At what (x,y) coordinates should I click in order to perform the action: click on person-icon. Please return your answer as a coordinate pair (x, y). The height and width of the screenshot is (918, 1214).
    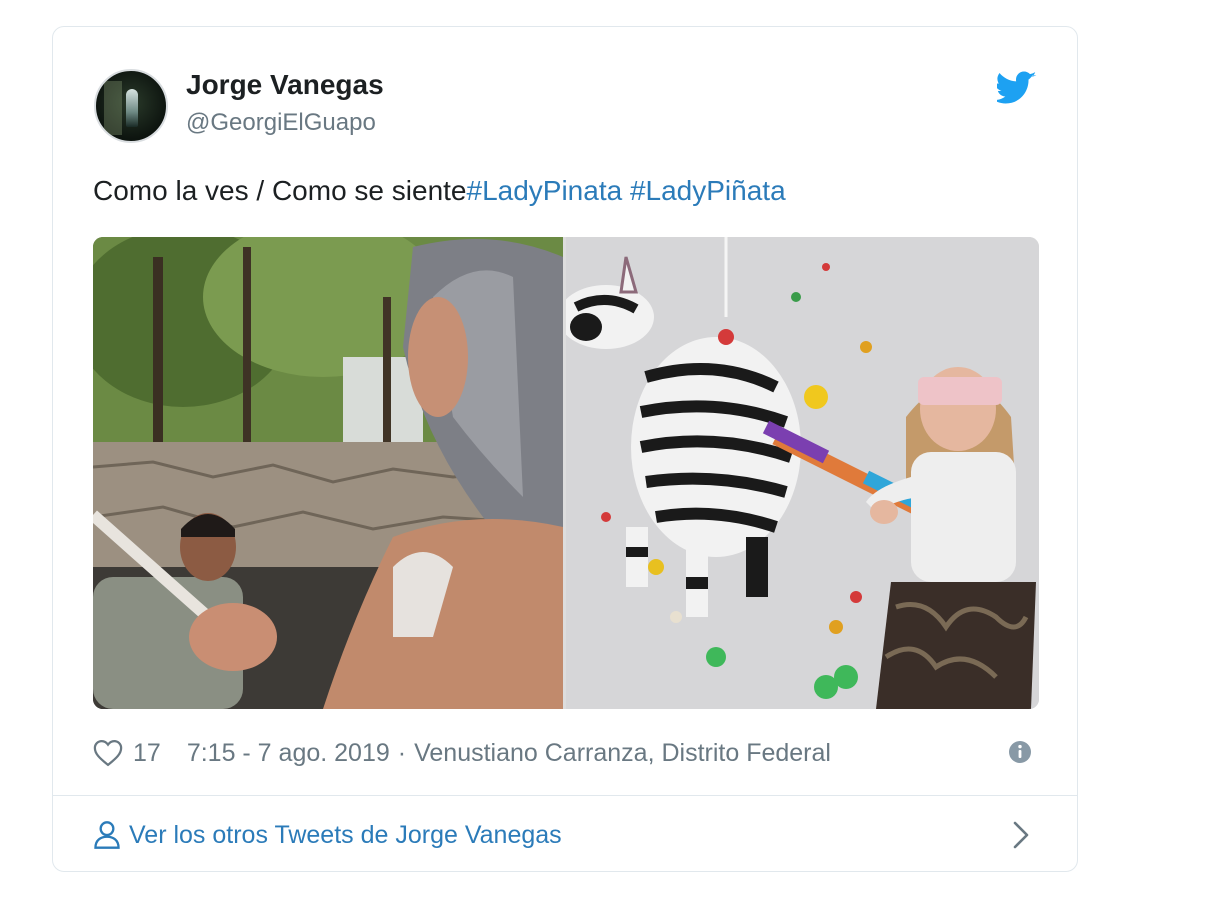
    Looking at the image, I should click on (107, 835).